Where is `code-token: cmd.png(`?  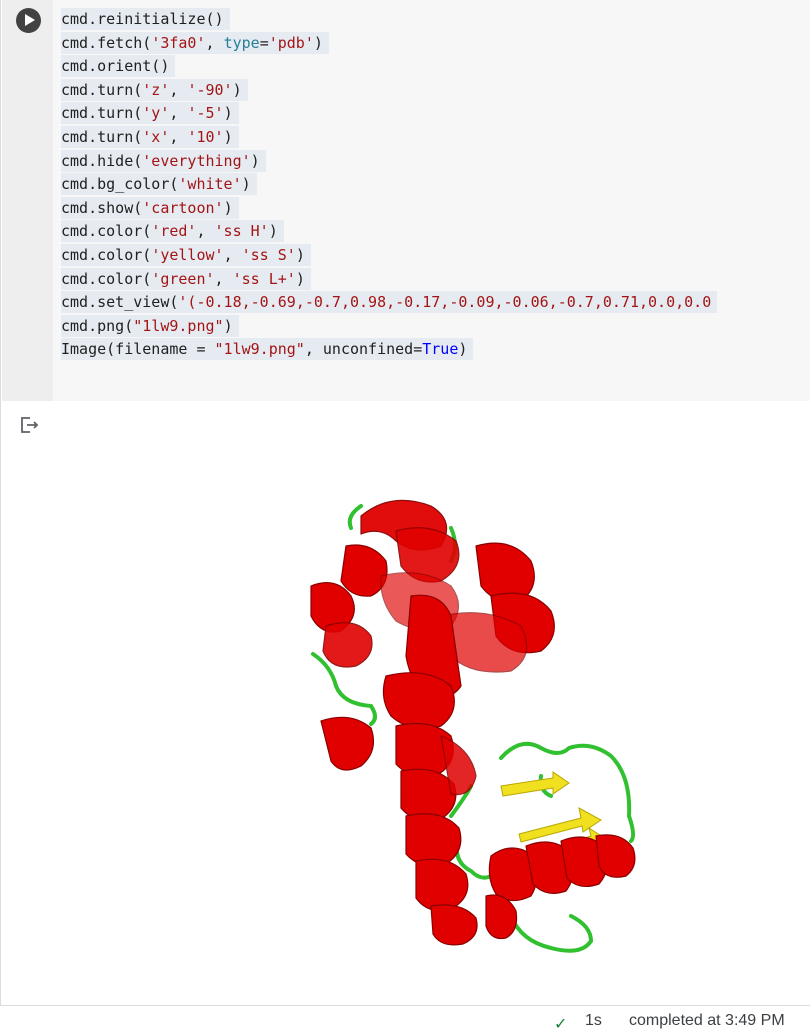 code-token: cmd.png( is located at coordinates (97, 325).